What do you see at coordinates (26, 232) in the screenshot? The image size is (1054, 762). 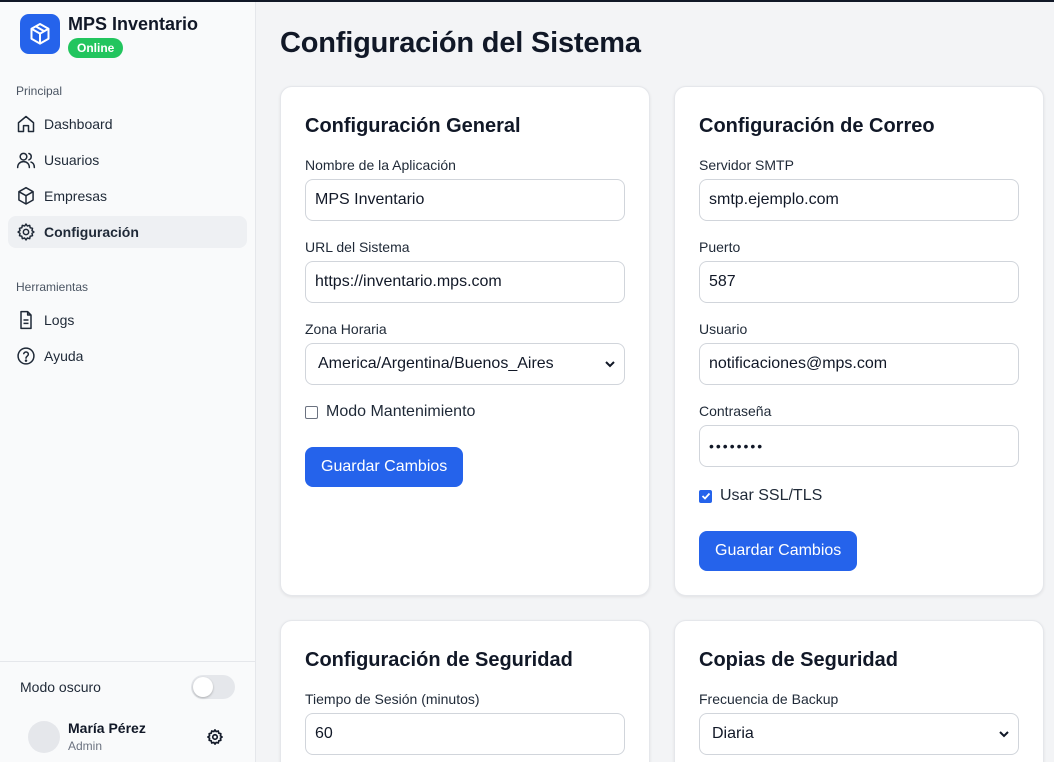 I see `gear-icon` at bounding box center [26, 232].